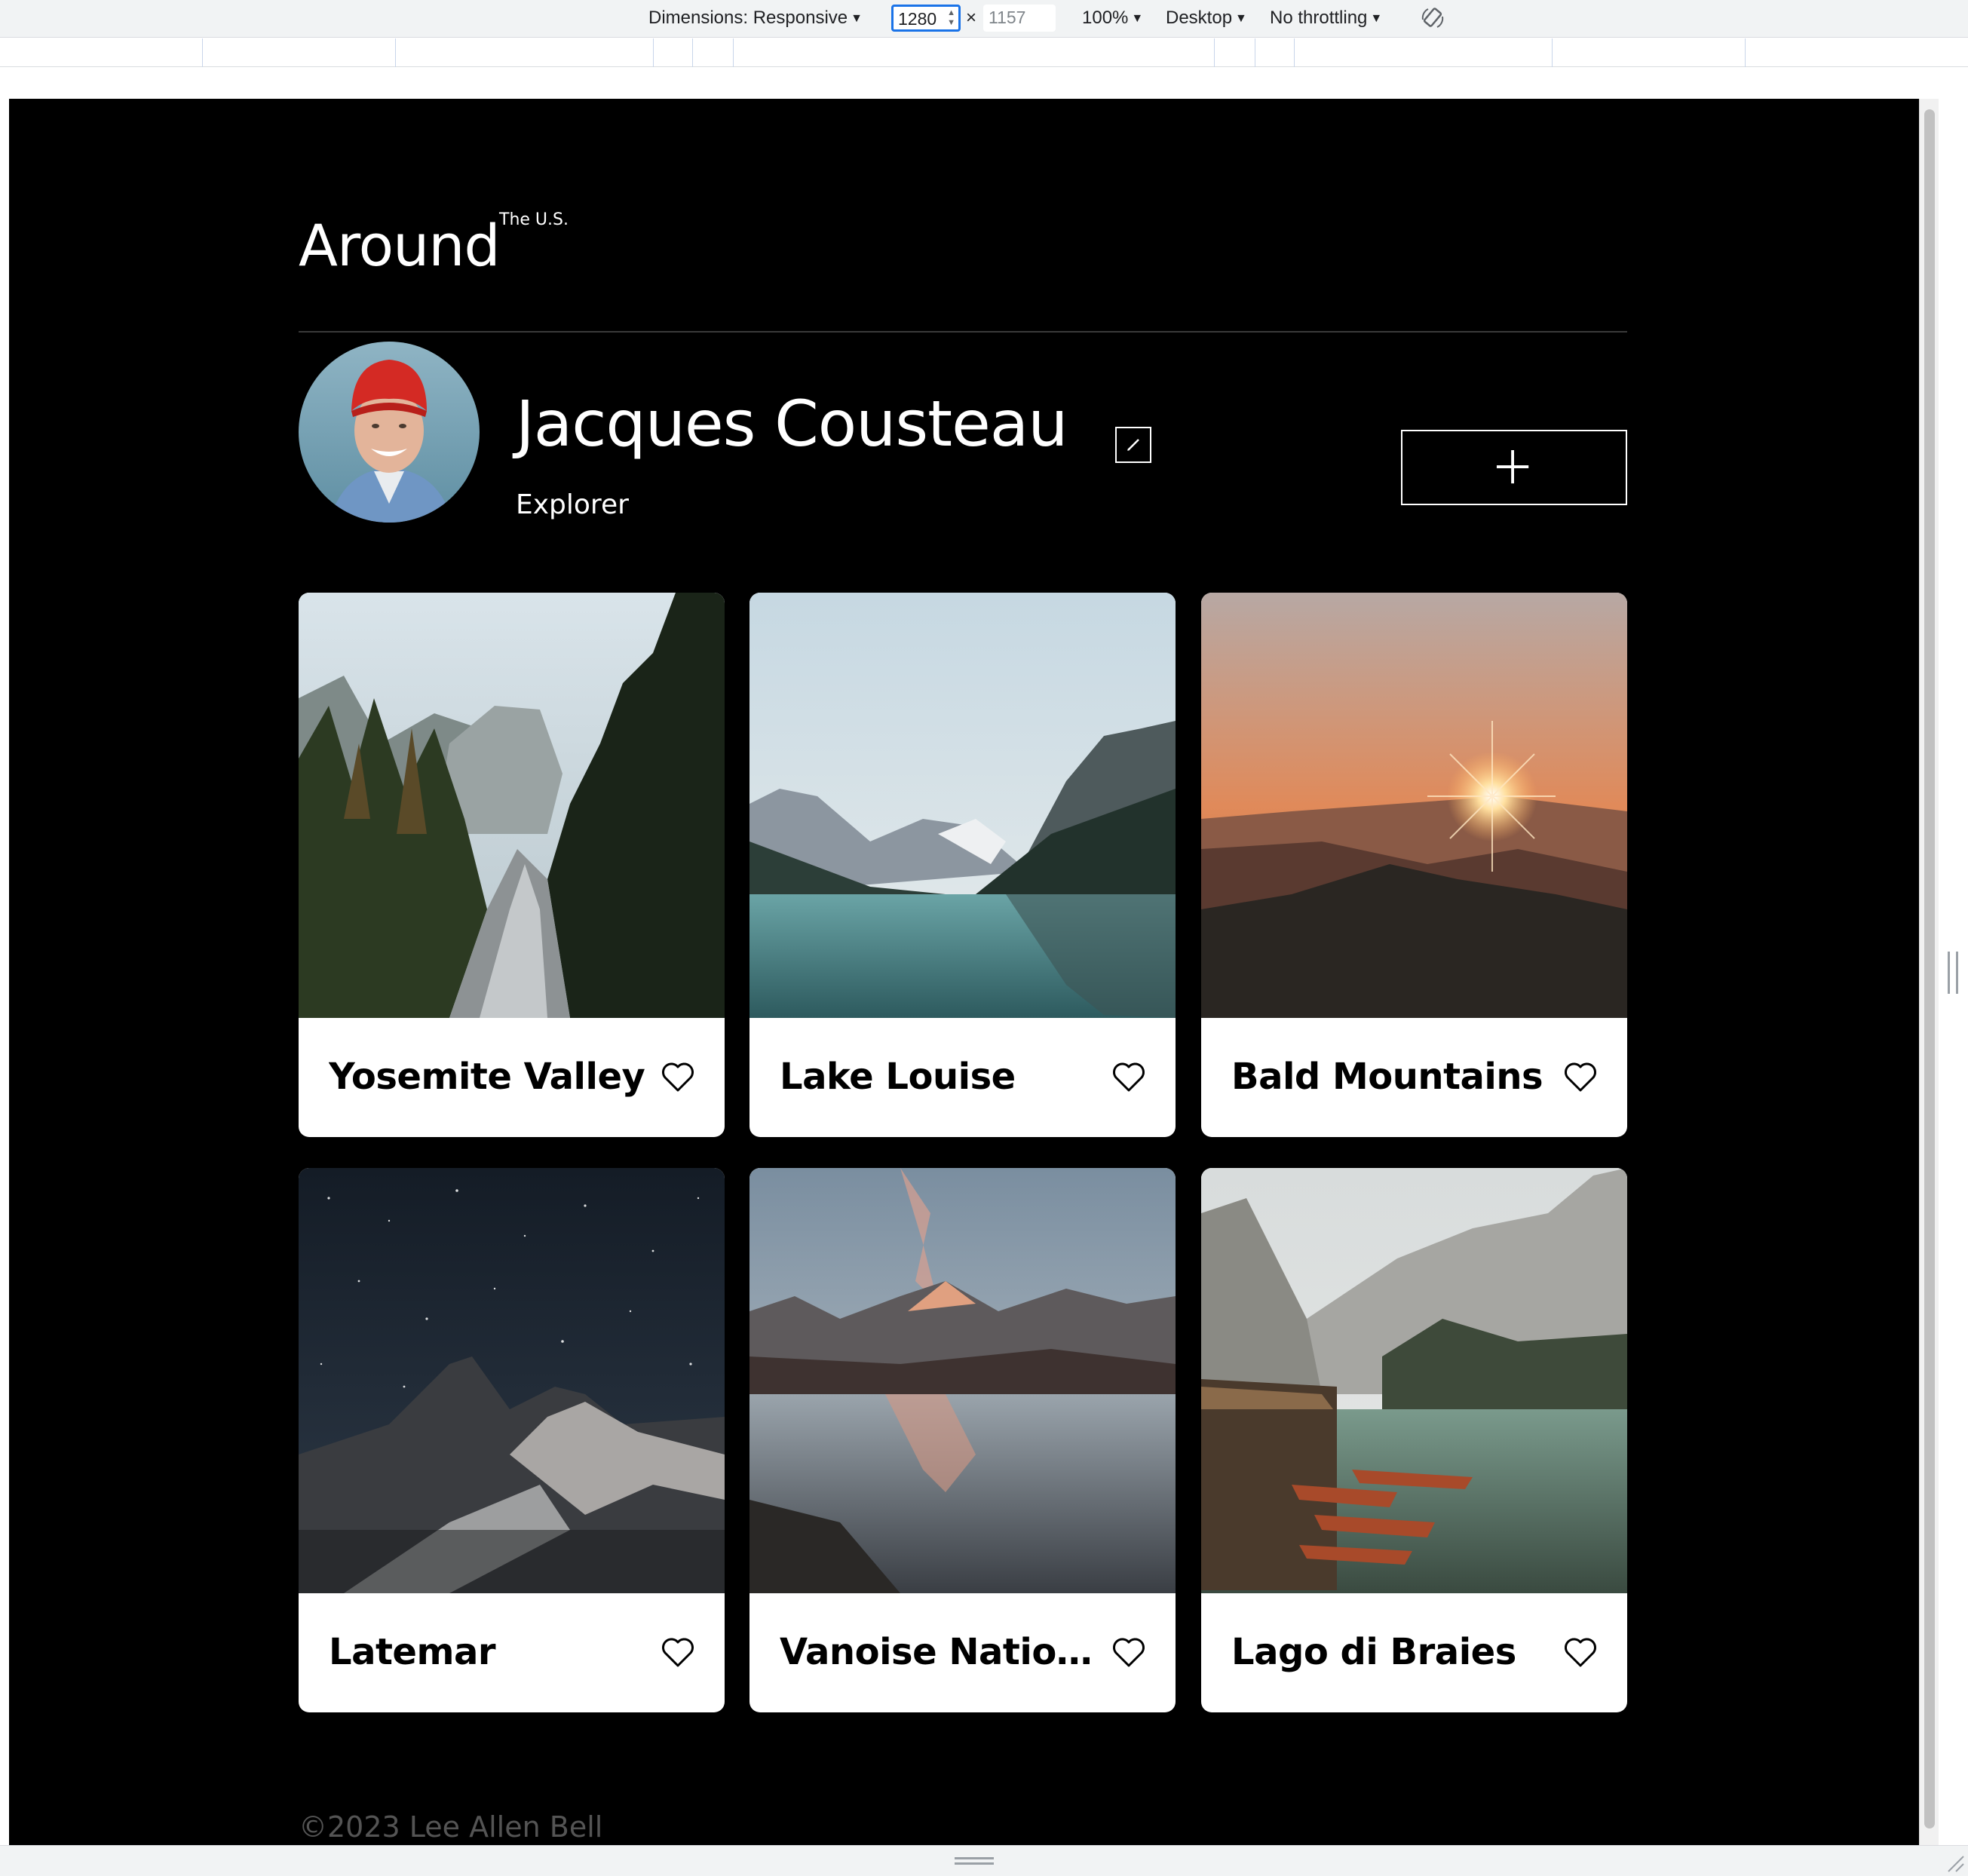 This screenshot has width=1968, height=1876. I want to click on spinner-icon: ▲ ▼, so click(951, 18).